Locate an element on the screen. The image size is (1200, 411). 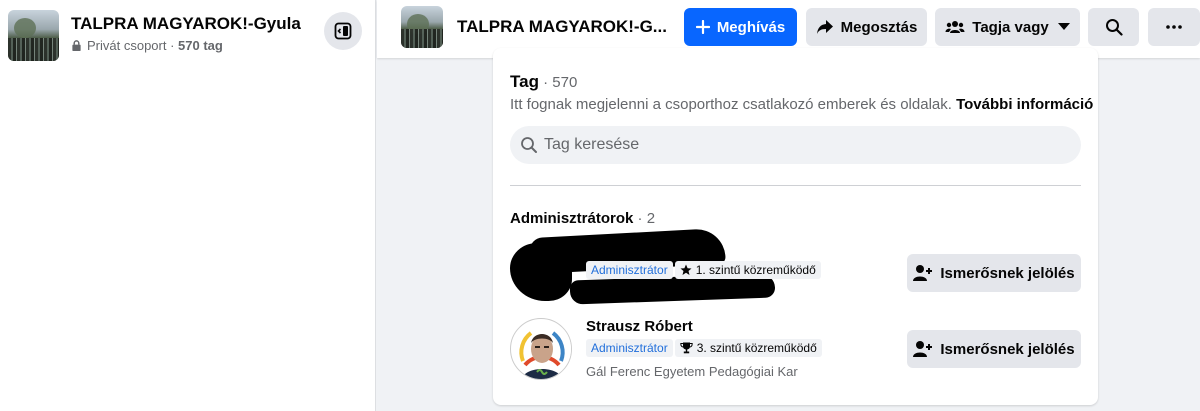
share-label: Megosztás is located at coordinates (879, 27).